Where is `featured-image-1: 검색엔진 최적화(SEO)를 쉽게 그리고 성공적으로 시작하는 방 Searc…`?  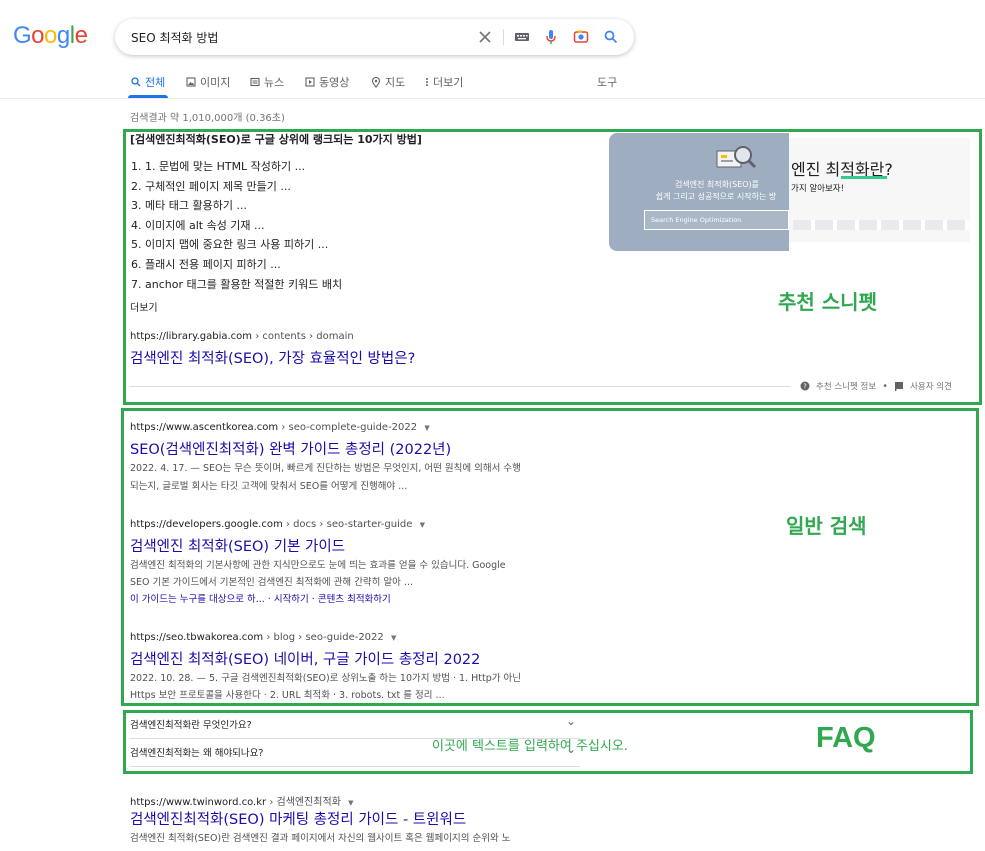
featured-image-1: 검색엔진 최적화(SEO)를 쉽게 그리고 성공적으로 시작하는 방 Searc… is located at coordinates (699, 192).